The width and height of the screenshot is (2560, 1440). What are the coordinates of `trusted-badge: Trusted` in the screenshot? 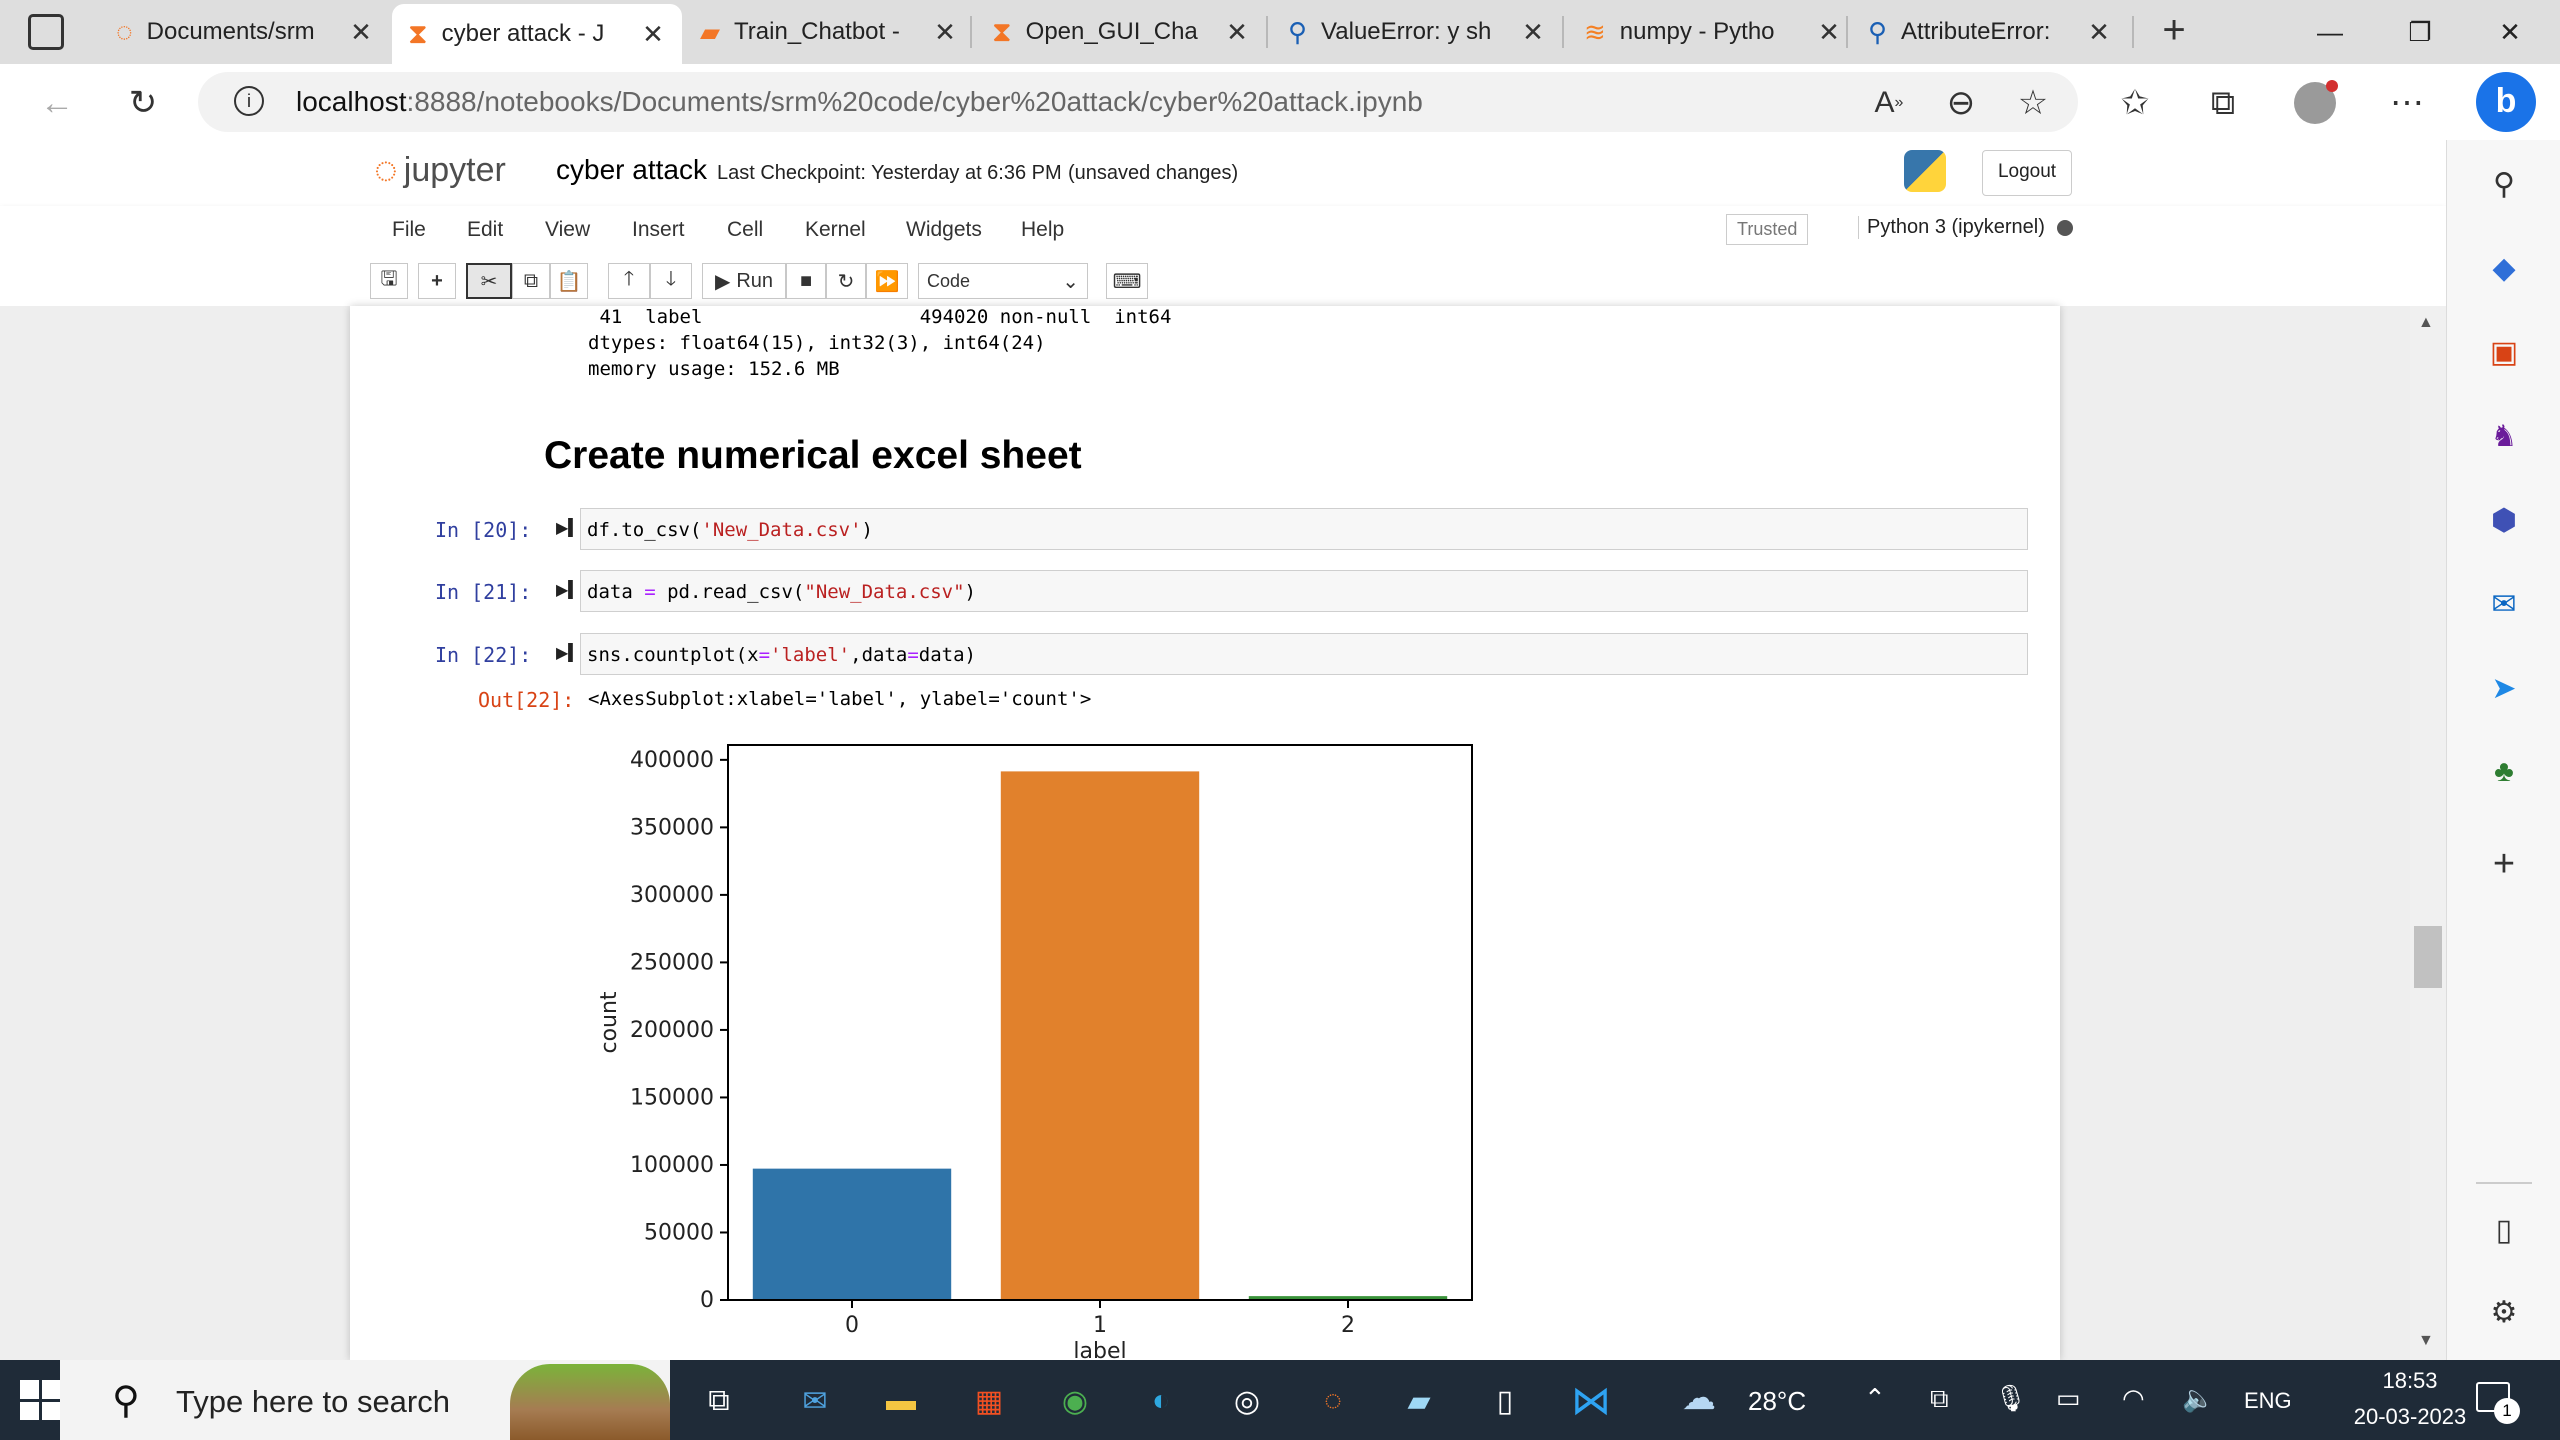 It's located at (1767, 229).